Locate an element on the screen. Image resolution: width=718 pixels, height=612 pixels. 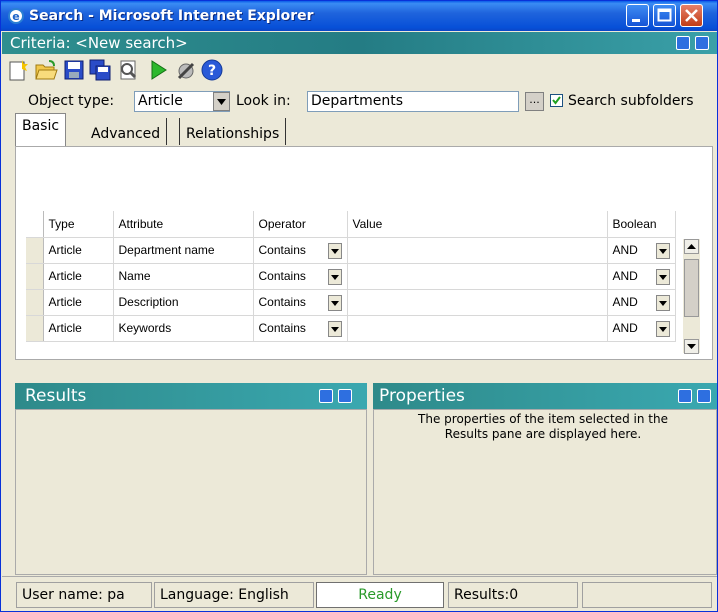
save-icon is located at coordinates (74, 70).